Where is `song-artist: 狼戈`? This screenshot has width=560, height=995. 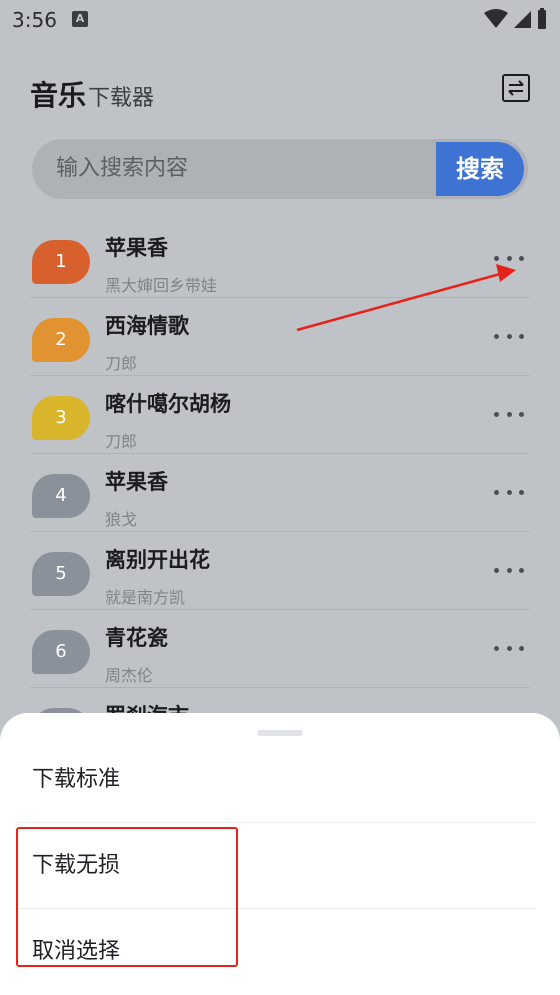
song-artist: 狼戈 is located at coordinates (121, 519).